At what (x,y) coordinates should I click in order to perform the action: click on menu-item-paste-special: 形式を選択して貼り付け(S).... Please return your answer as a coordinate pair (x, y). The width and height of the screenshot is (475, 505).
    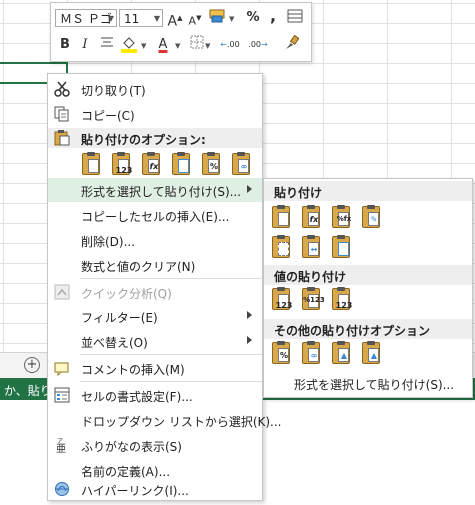
    Looking at the image, I should click on (155, 190).